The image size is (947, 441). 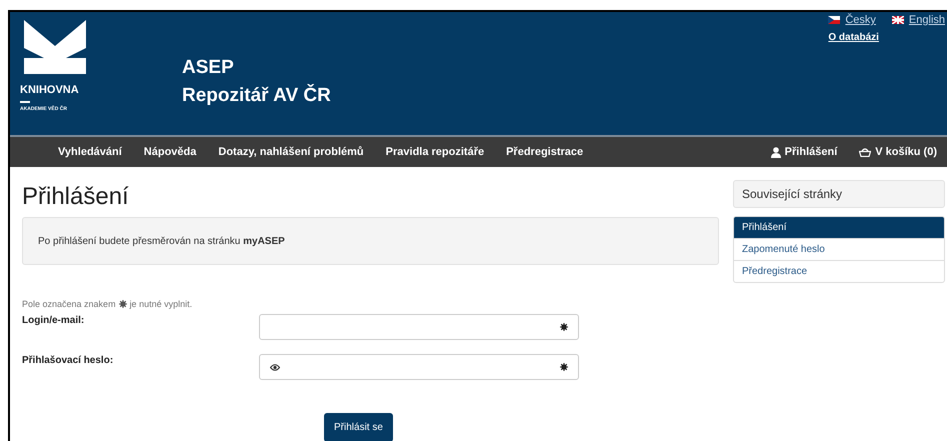 What do you see at coordinates (852, 20) in the screenshot?
I see `language-link: Česky` at bounding box center [852, 20].